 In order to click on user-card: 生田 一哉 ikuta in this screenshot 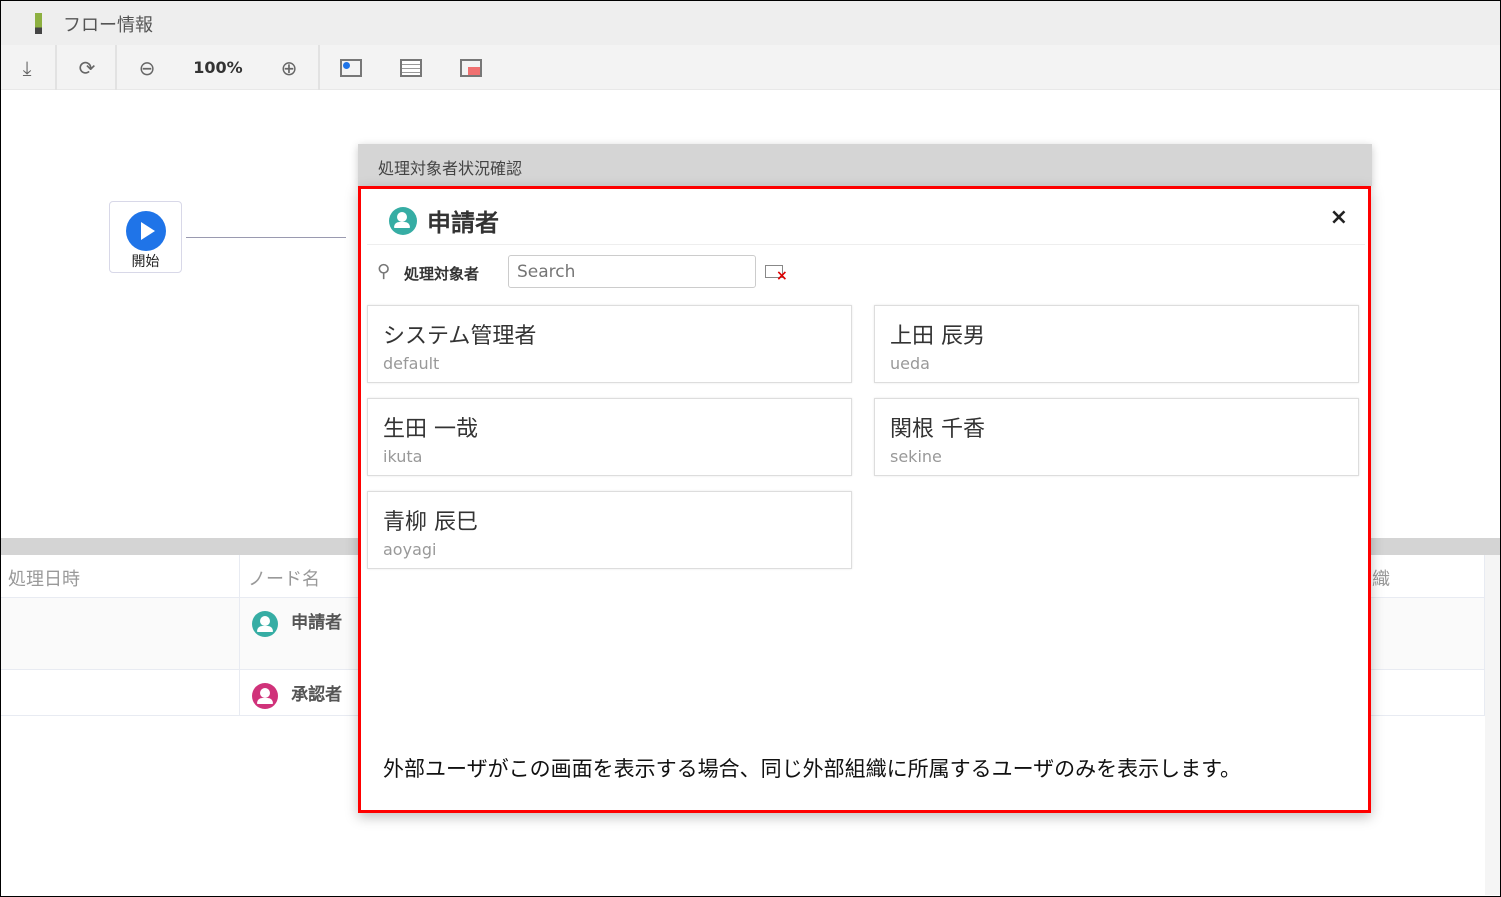, I will do `click(609, 437)`.